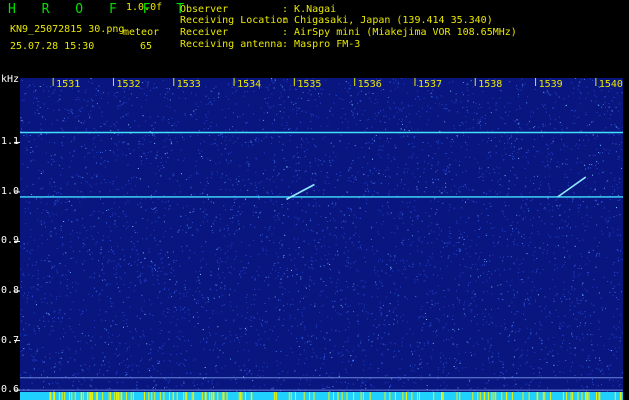  What do you see at coordinates (146, 46) in the screenshot?
I see `count-label: 65` at bounding box center [146, 46].